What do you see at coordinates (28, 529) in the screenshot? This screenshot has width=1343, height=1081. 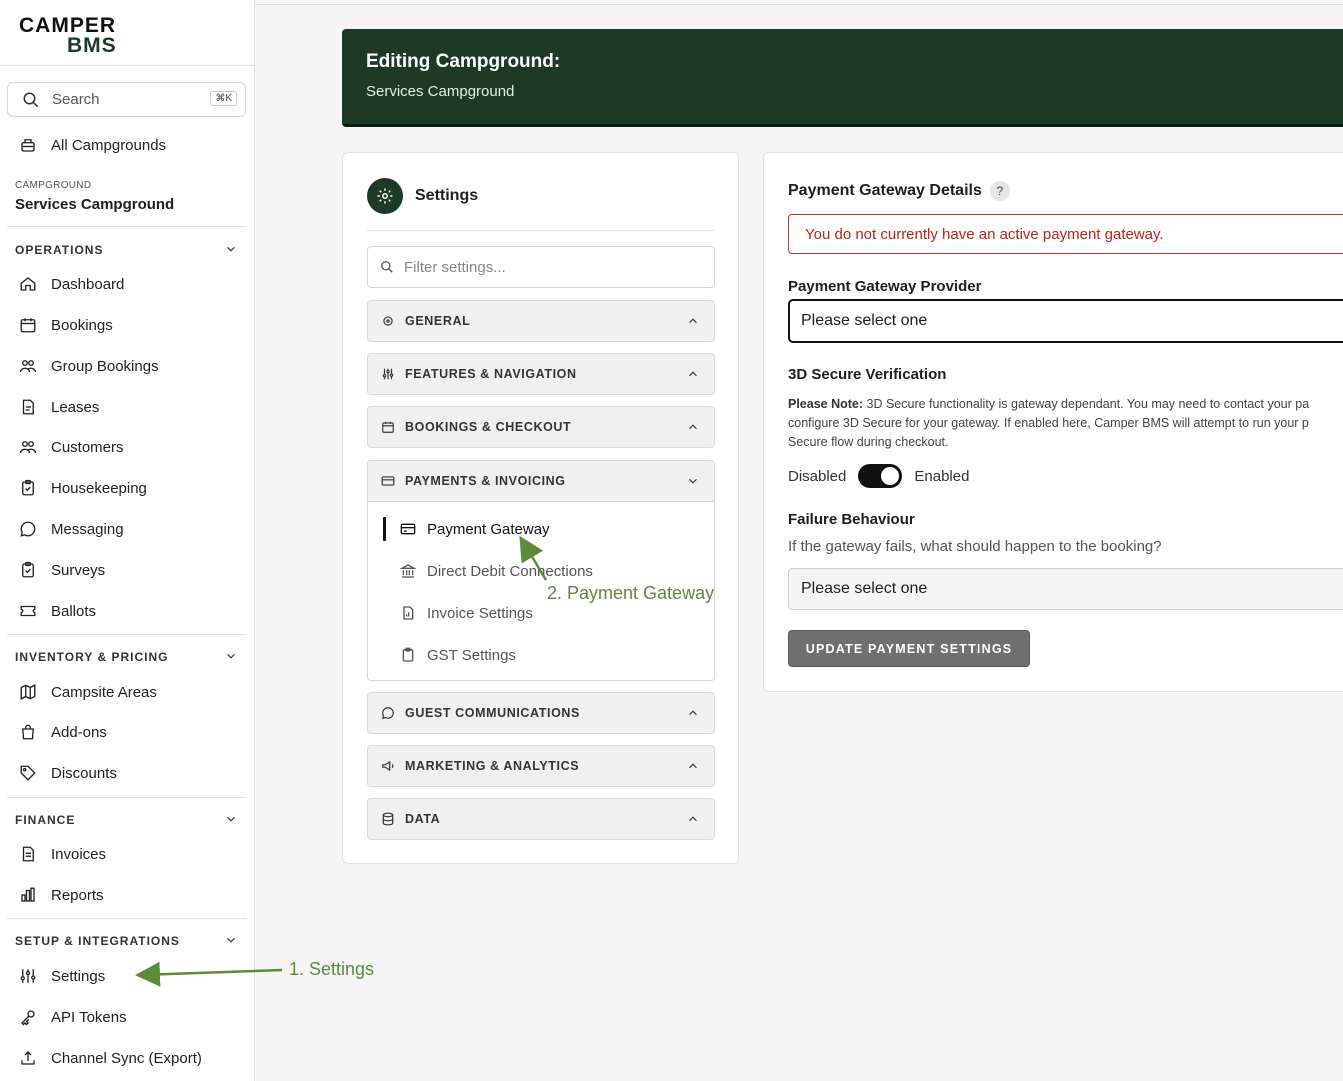 I see `chat-icon` at bounding box center [28, 529].